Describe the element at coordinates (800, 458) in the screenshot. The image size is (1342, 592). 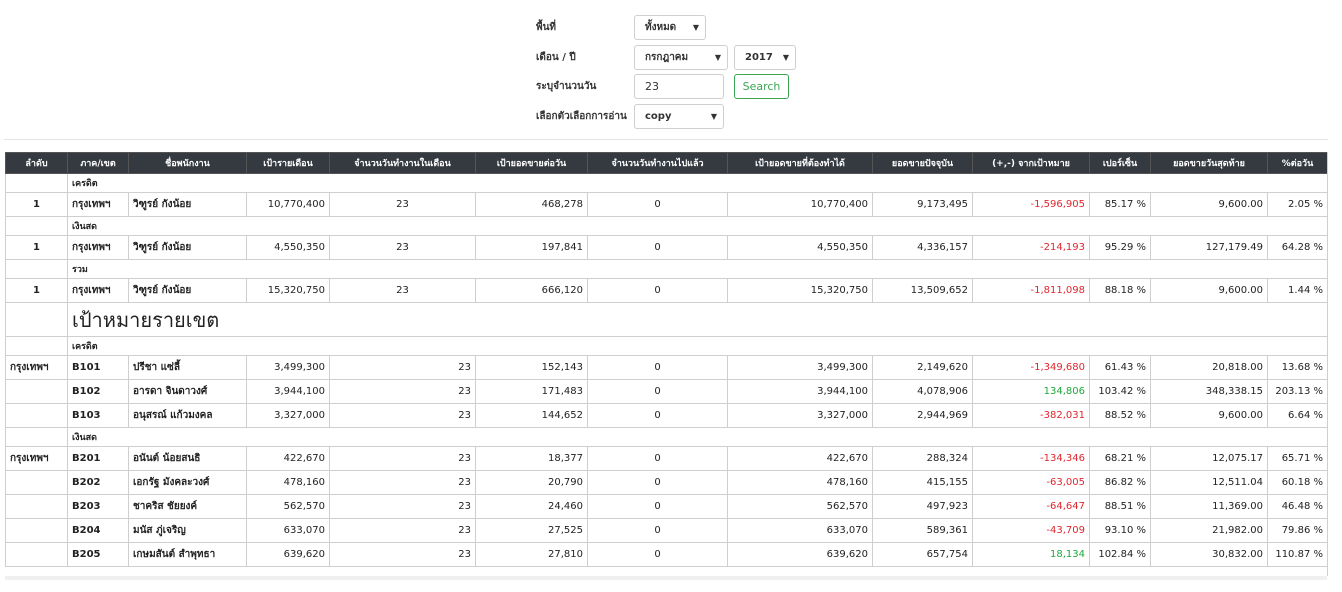
I see `target-to-date: 422,670` at that location.